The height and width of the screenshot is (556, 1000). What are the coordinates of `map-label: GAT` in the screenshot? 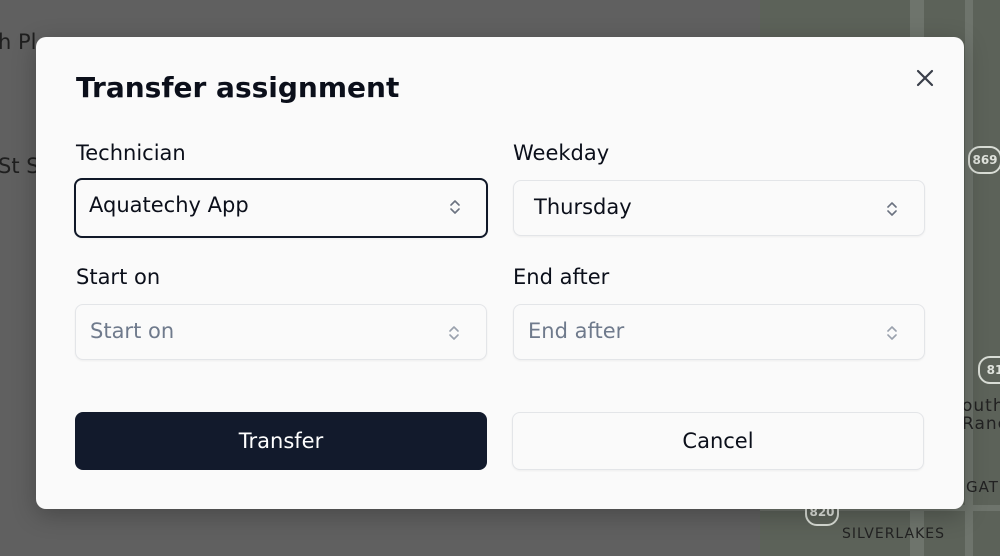 It's located at (982, 487).